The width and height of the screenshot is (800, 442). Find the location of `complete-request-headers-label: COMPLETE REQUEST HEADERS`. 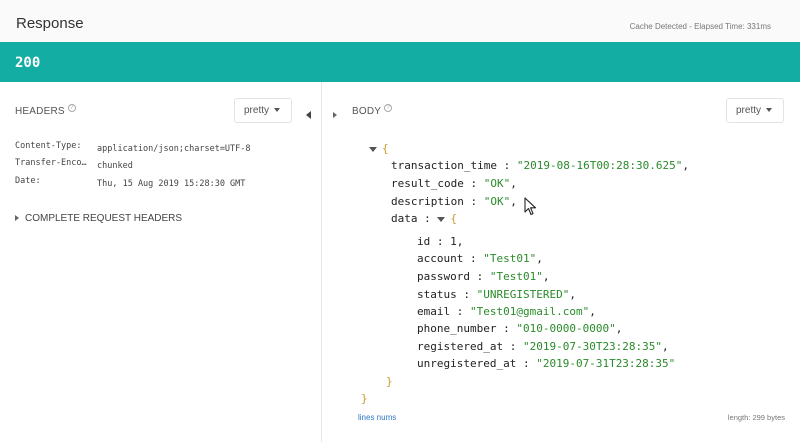

complete-request-headers-label: COMPLETE REQUEST HEADERS is located at coordinates (104, 218).